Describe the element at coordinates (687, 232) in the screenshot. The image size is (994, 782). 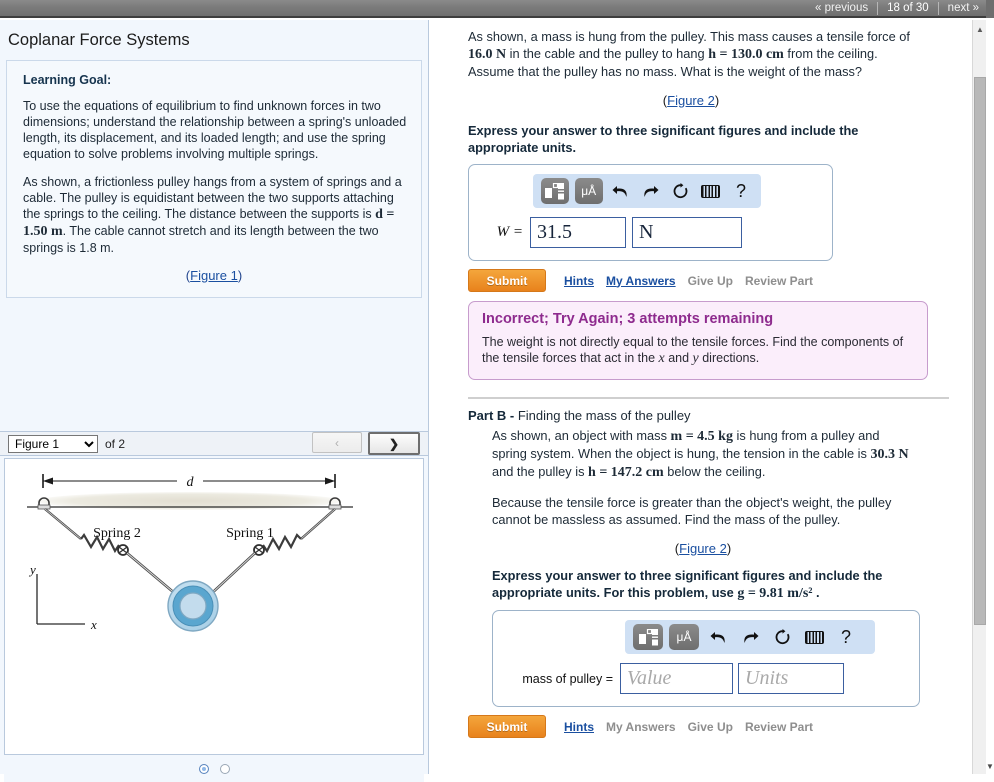
I see `part-a-units-input: N` at that location.